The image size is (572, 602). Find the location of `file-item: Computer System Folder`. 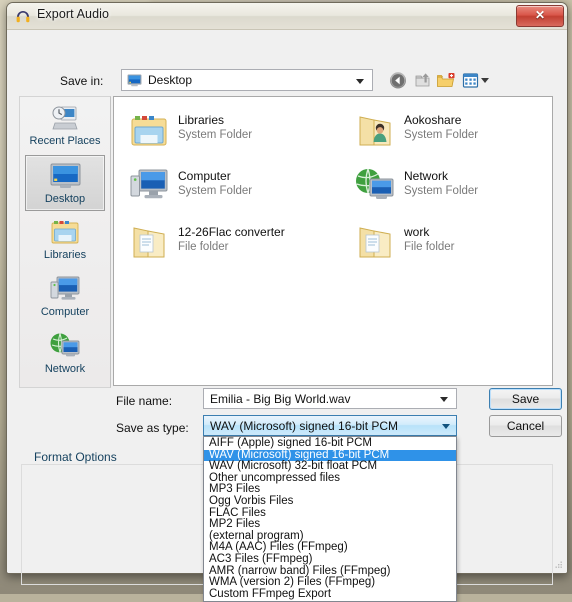

file-item: Computer System Folder is located at coordinates (225, 186).